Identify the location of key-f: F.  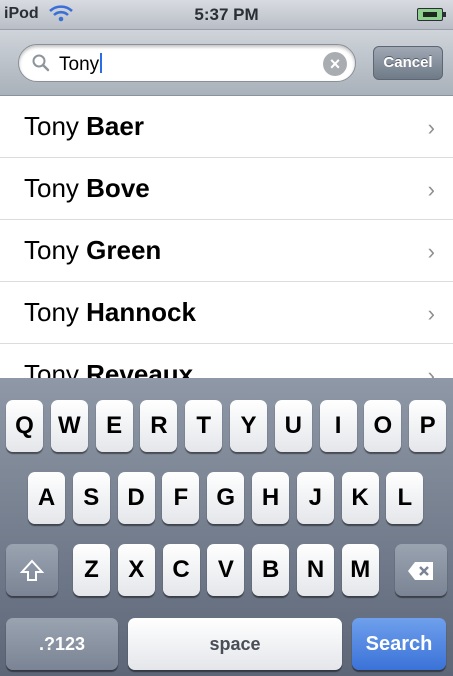
(181, 498).